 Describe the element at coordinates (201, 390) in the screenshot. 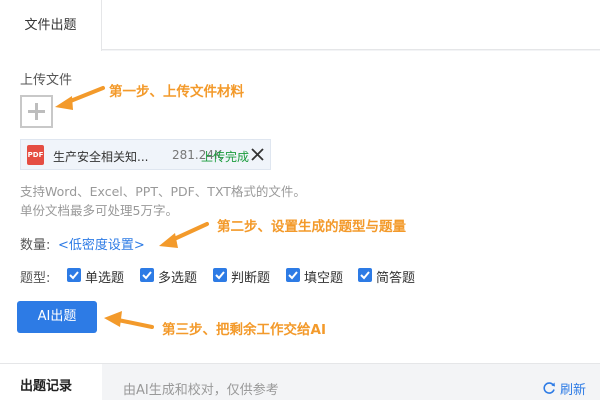

I see `ai-disclaimer: 由AI生成和校对，仅供参考` at that location.